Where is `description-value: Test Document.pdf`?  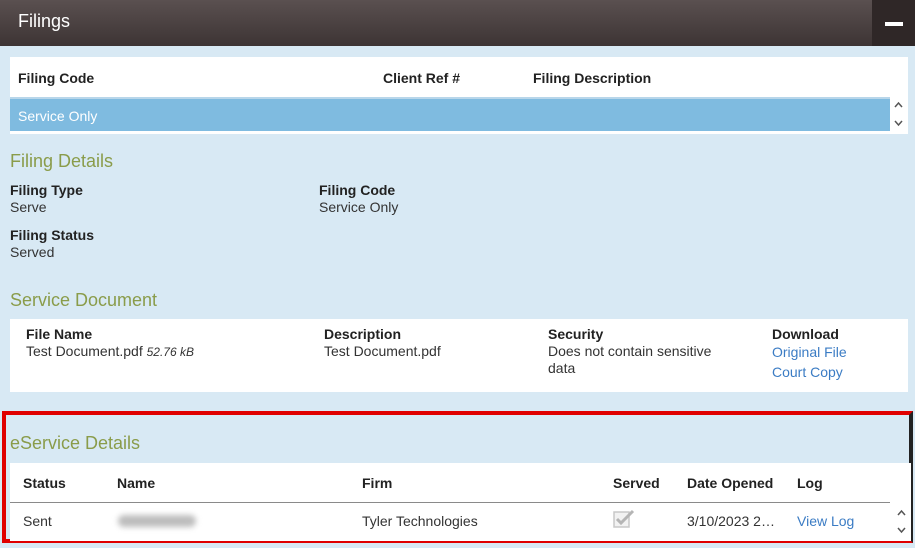 description-value: Test Document.pdf is located at coordinates (382, 351).